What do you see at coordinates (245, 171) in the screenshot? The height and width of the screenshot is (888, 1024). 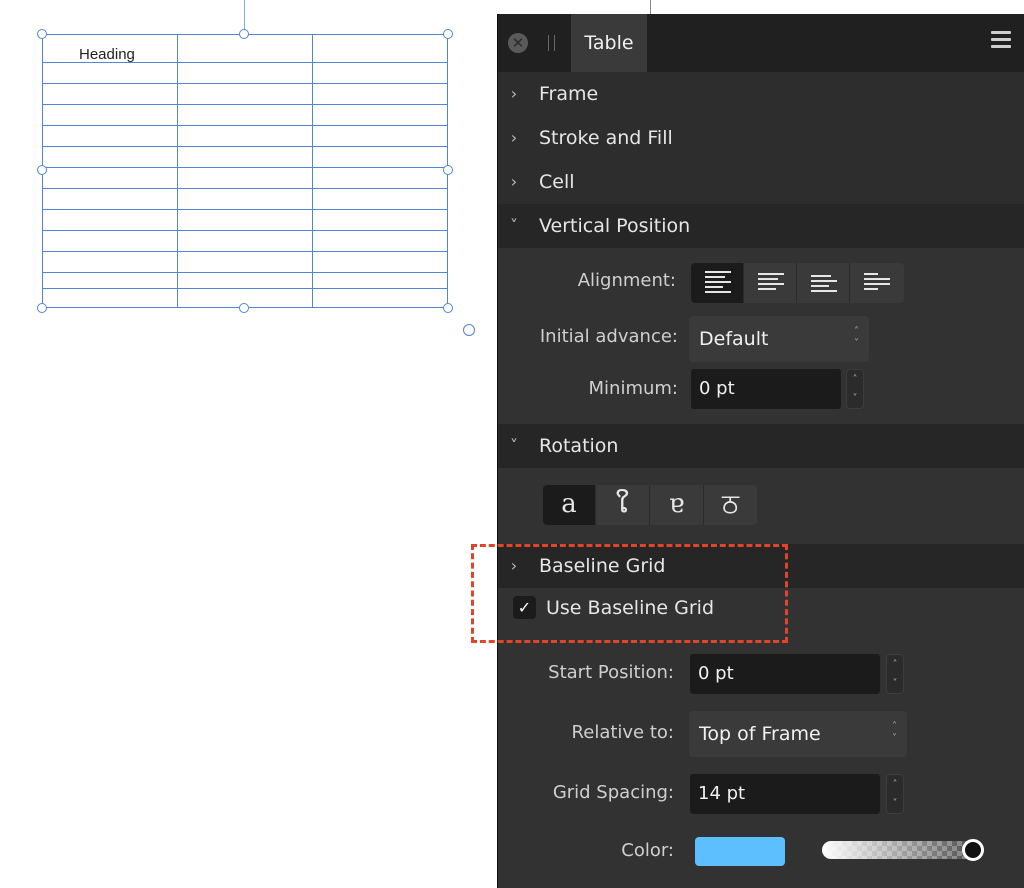 I see `table-object` at bounding box center [245, 171].